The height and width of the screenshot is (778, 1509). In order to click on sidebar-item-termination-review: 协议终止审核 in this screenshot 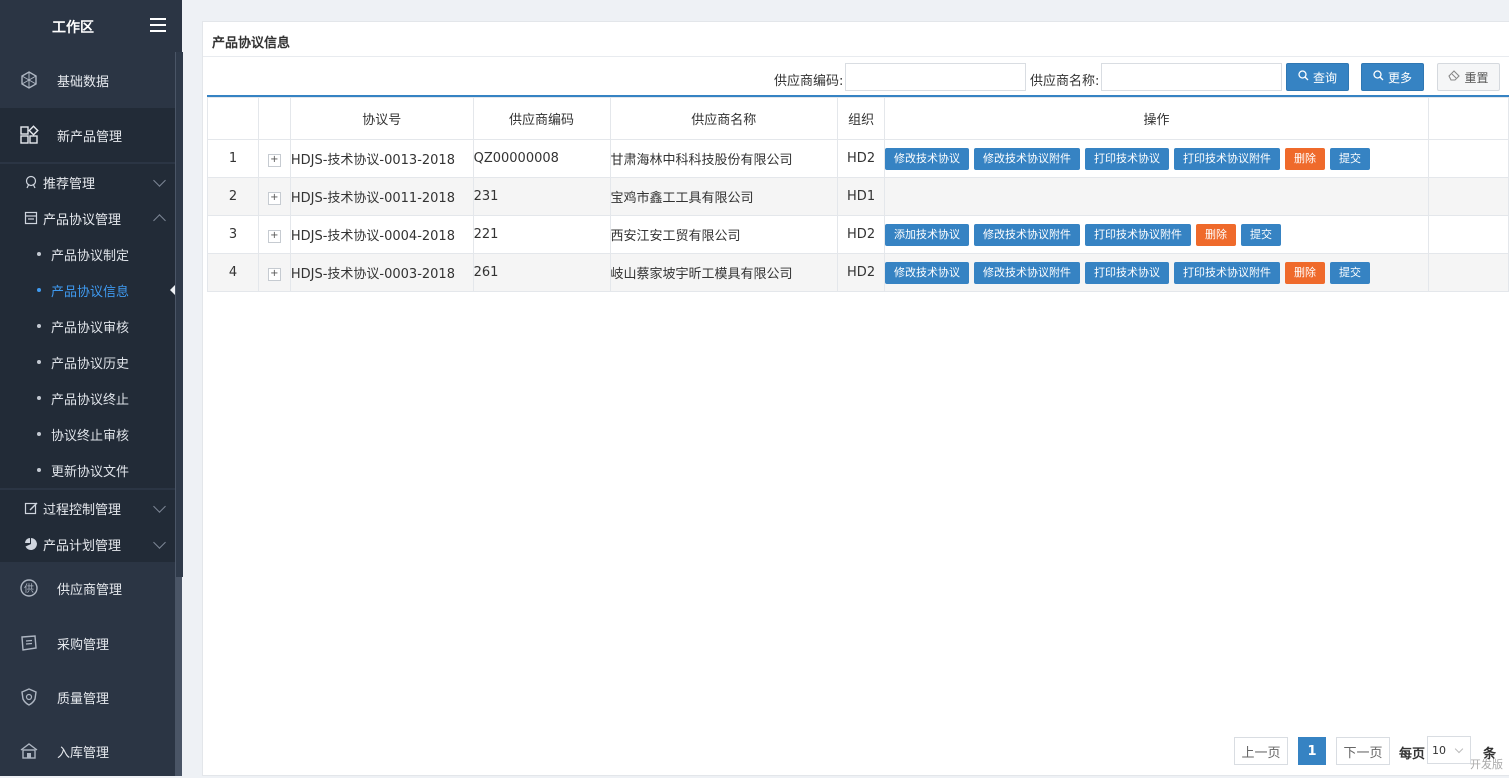, I will do `click(87, 434)`.